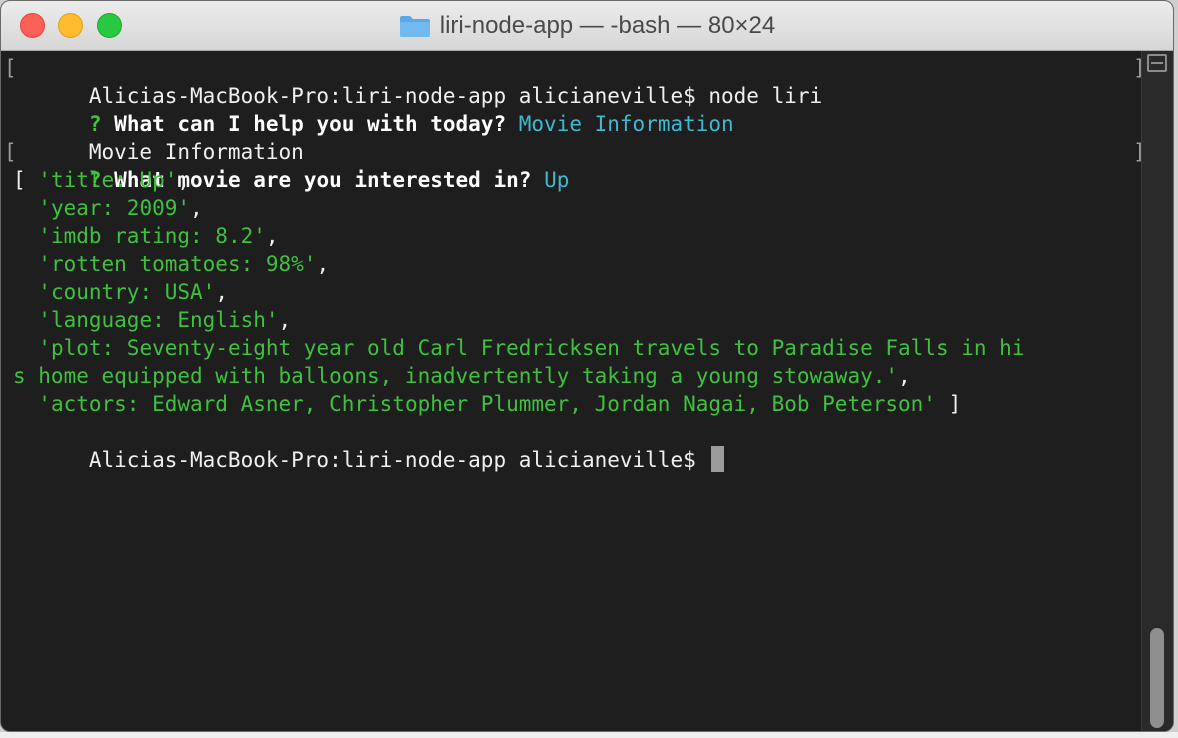 The height and width of the screenshot is (738, 1178). I want to click on title-bar: liri-node-app — -bash — 80×24, so click(587, 26).